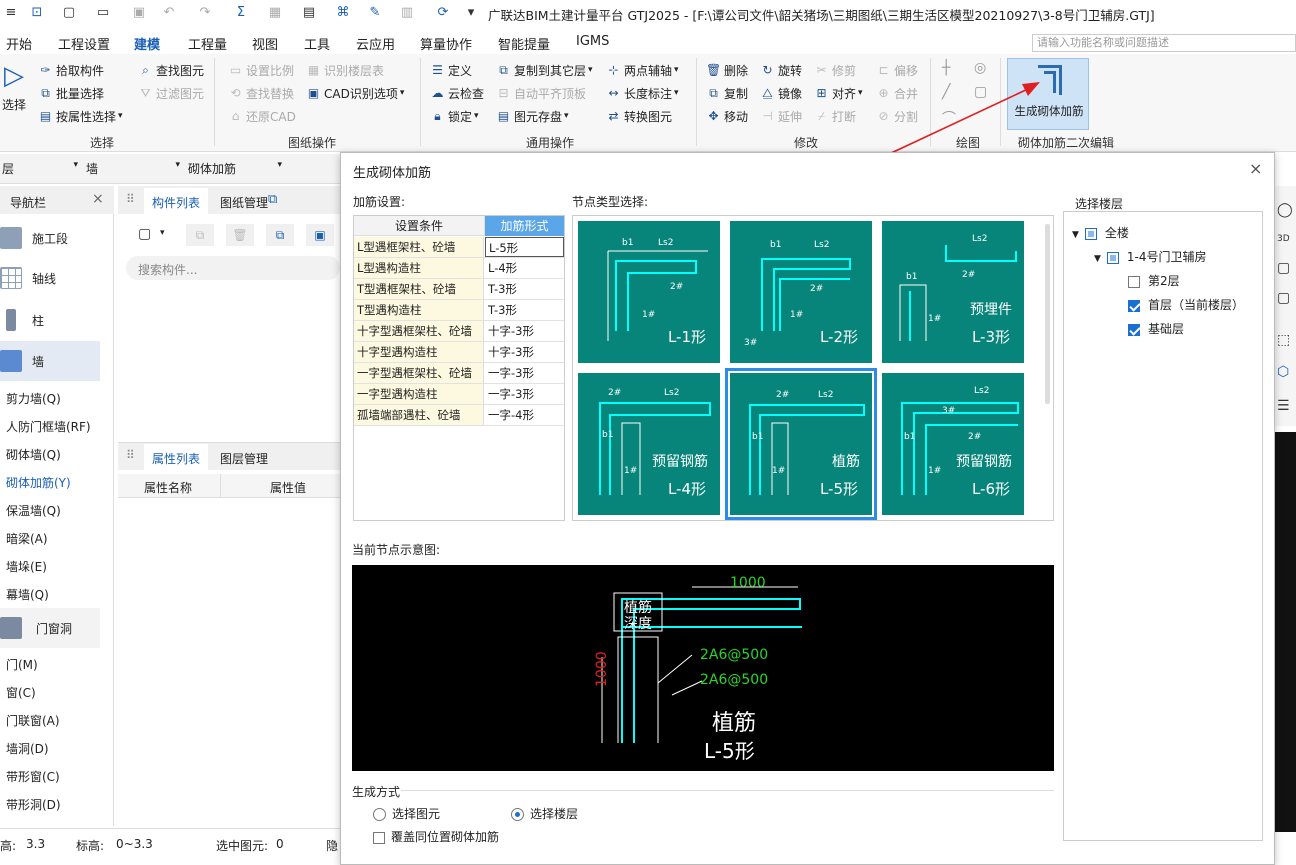  I want to click on set-scale-button: ▭ 设置比例, so click(261, 70).